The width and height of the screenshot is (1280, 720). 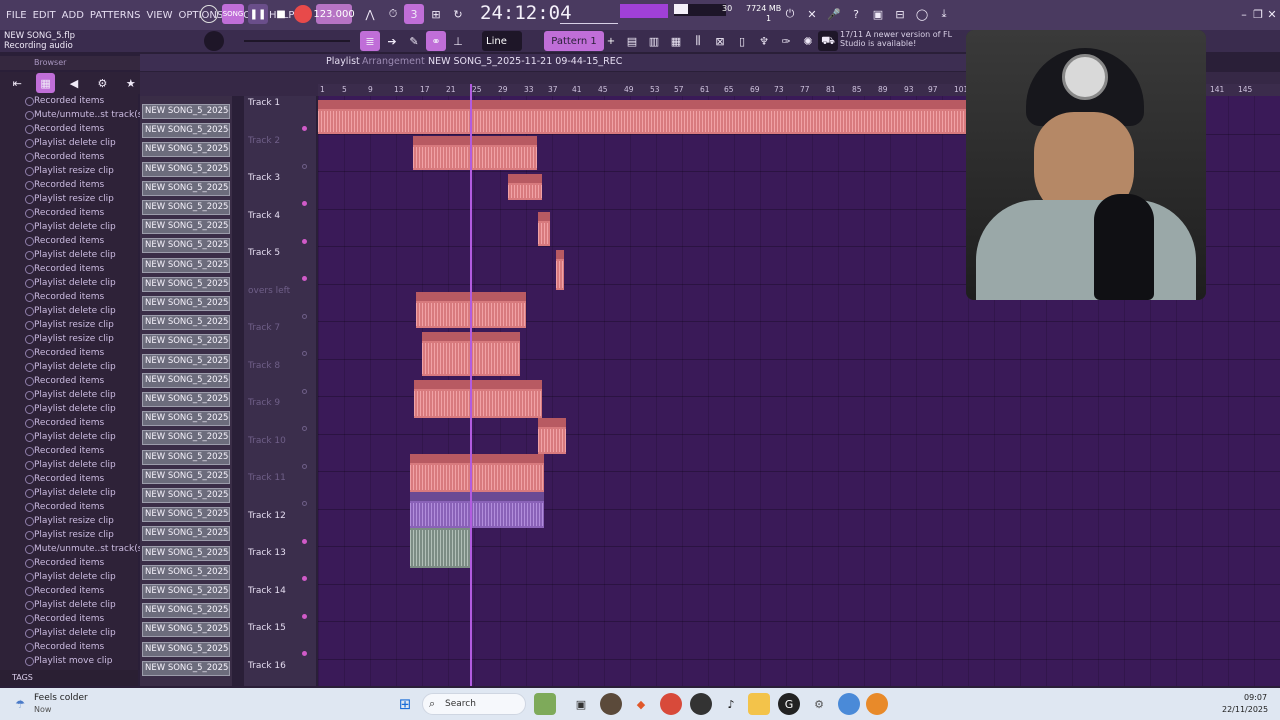 What do you see at coordinates (269, 291) in the screenshot?
I see `track-name: overs left` at bounding box center [269, 291].